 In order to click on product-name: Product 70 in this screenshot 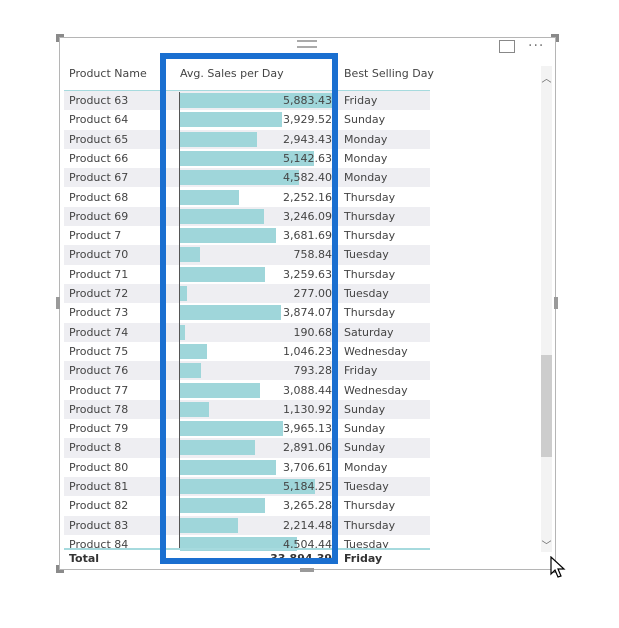, I will do `click(99, 255)`.